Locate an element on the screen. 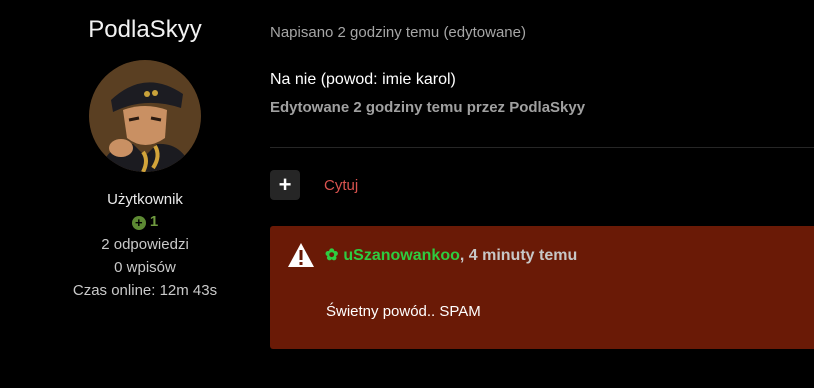 The height and width of the screenshot is (388, 814). report-time: , 4 minuty temu is located at coordinates (518, 255).